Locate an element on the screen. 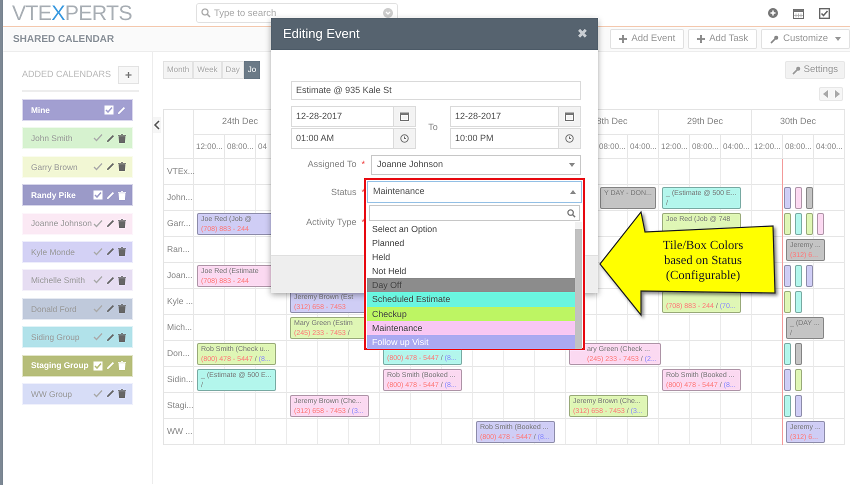 The height and width of the screenshot is (485, 850). view-tab: Month is located at coordinates (178, 70).